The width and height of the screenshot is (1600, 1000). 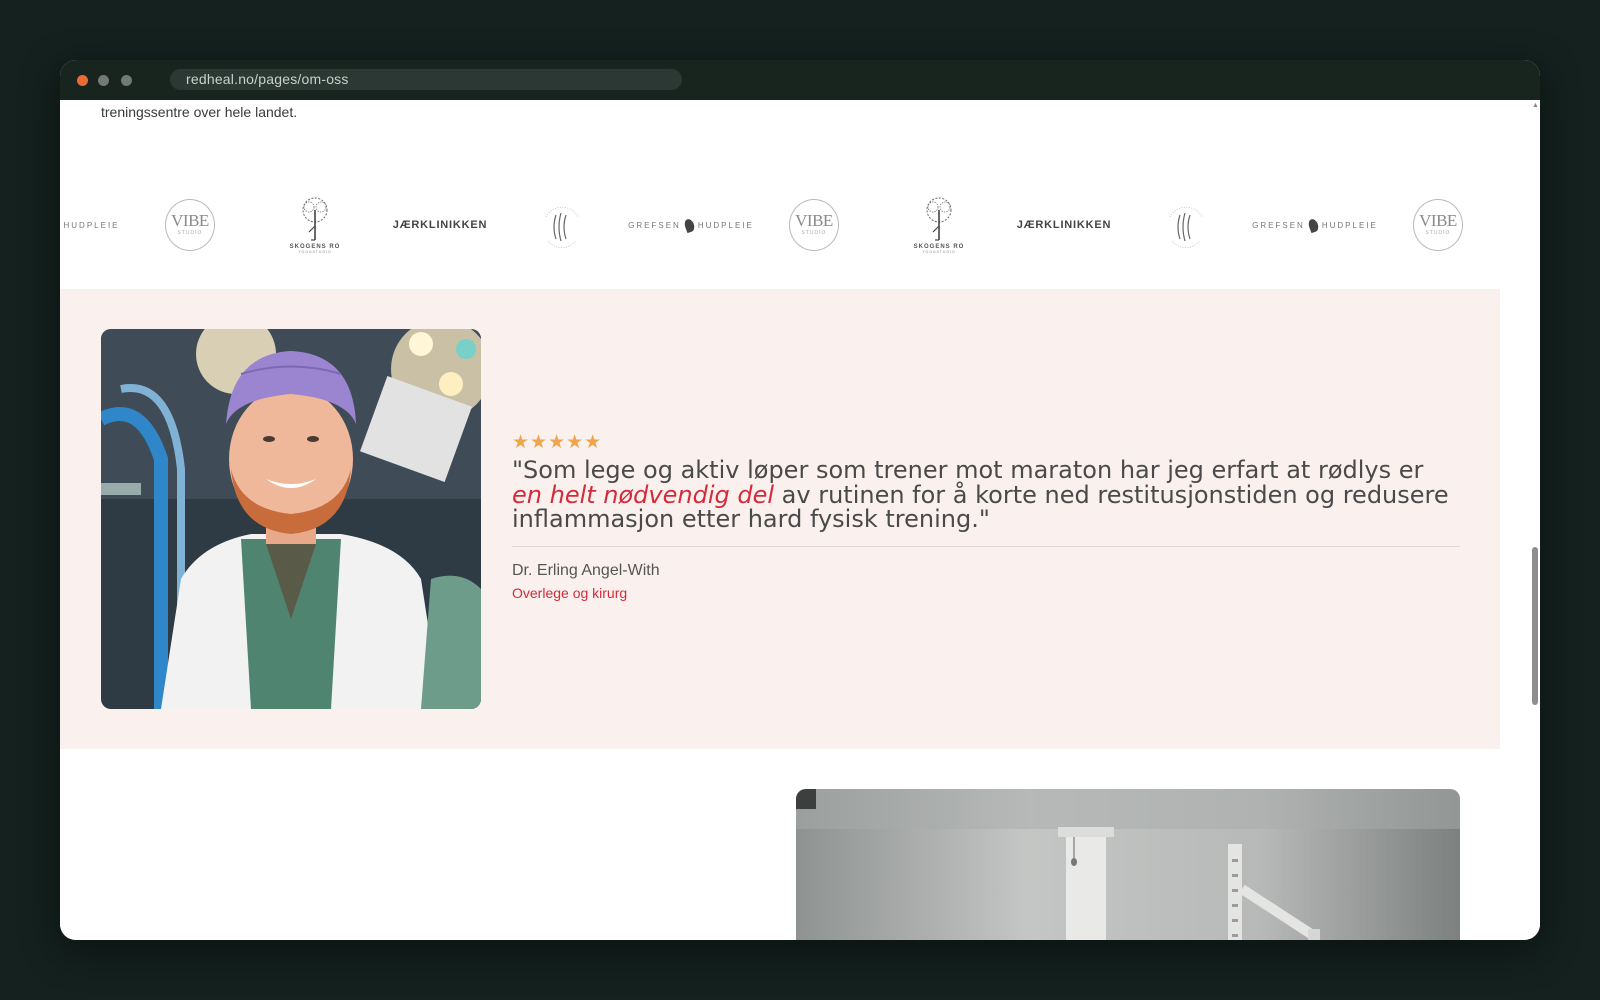 What do you see at coordinates (199, 112) in the screenshot?
I see `intro-text: treningssentre over hele landet.` at bounding box center [199, 112].